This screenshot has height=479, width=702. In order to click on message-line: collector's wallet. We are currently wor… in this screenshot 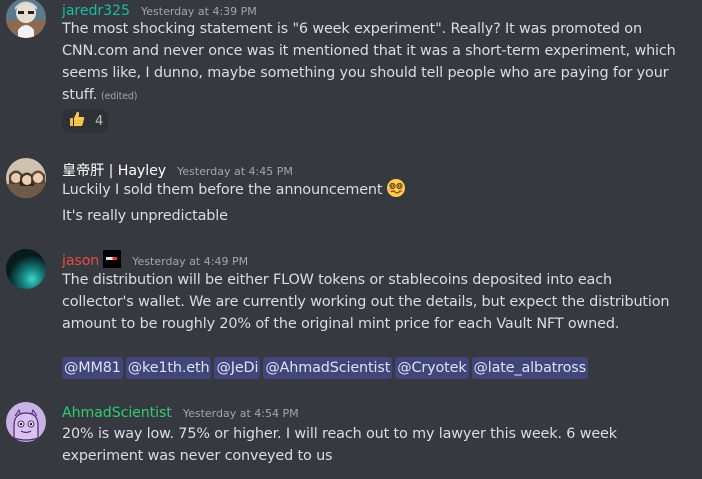, I will do `click(366, 302)`.